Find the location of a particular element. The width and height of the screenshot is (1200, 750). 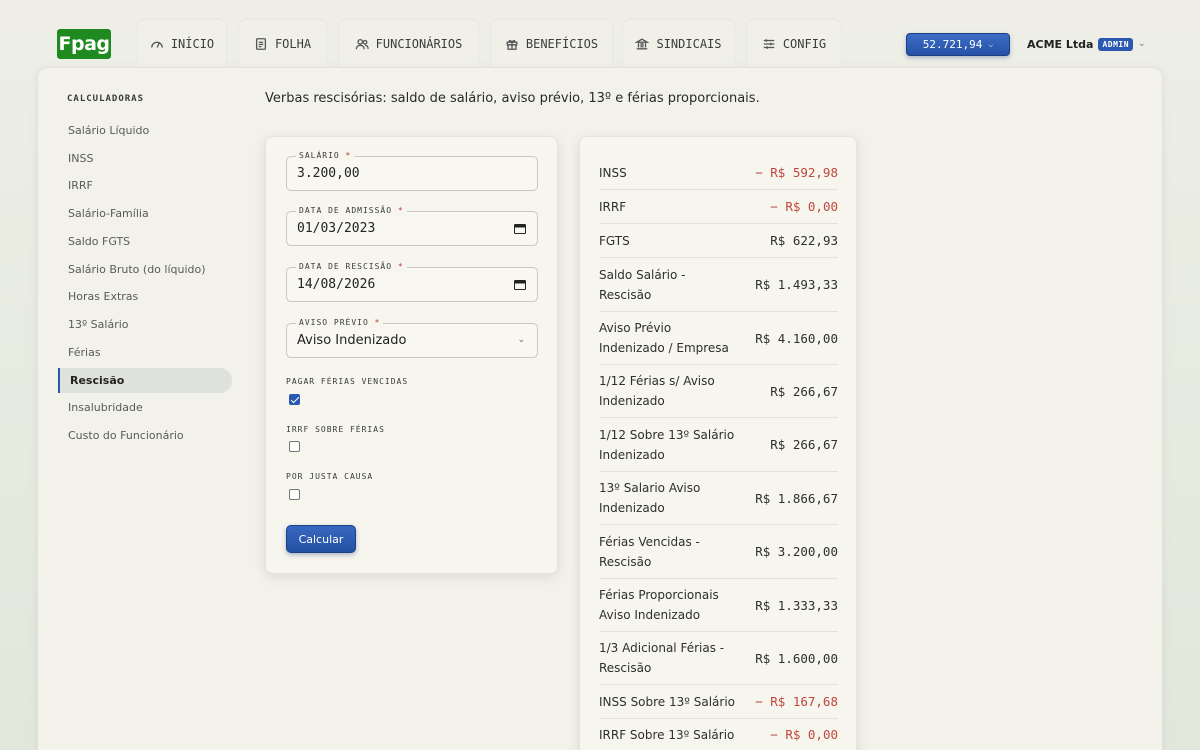

tab-sindicais: SINDICAIS is located at coordinates (678, 43).